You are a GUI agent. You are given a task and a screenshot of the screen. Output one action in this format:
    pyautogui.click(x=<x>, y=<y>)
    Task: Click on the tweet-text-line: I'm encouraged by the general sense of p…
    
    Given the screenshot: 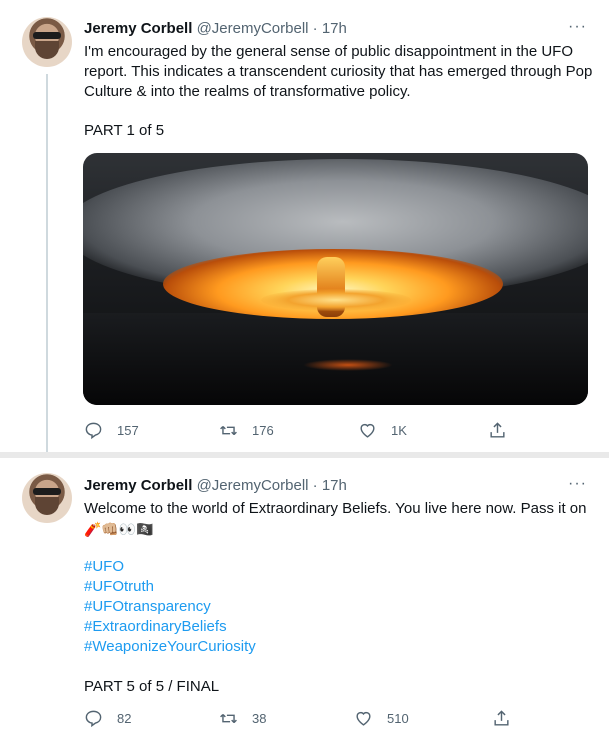 What is the action you would take?
    pyautogui.click(x=328, y=51)
    